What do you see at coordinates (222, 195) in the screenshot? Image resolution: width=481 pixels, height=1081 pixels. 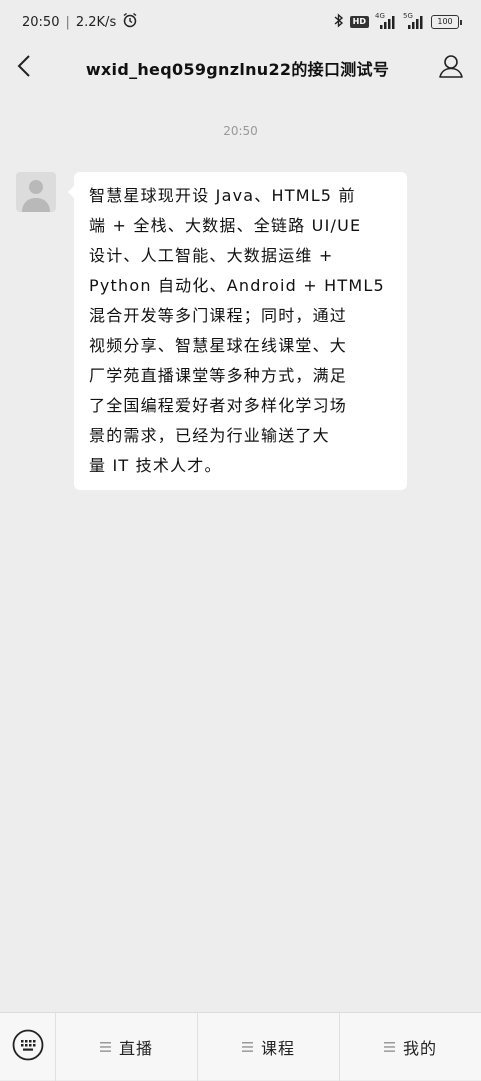 I see `message-line: 智慧星球现开设 Java、HTML5 前` at bounding box center [222, 195].